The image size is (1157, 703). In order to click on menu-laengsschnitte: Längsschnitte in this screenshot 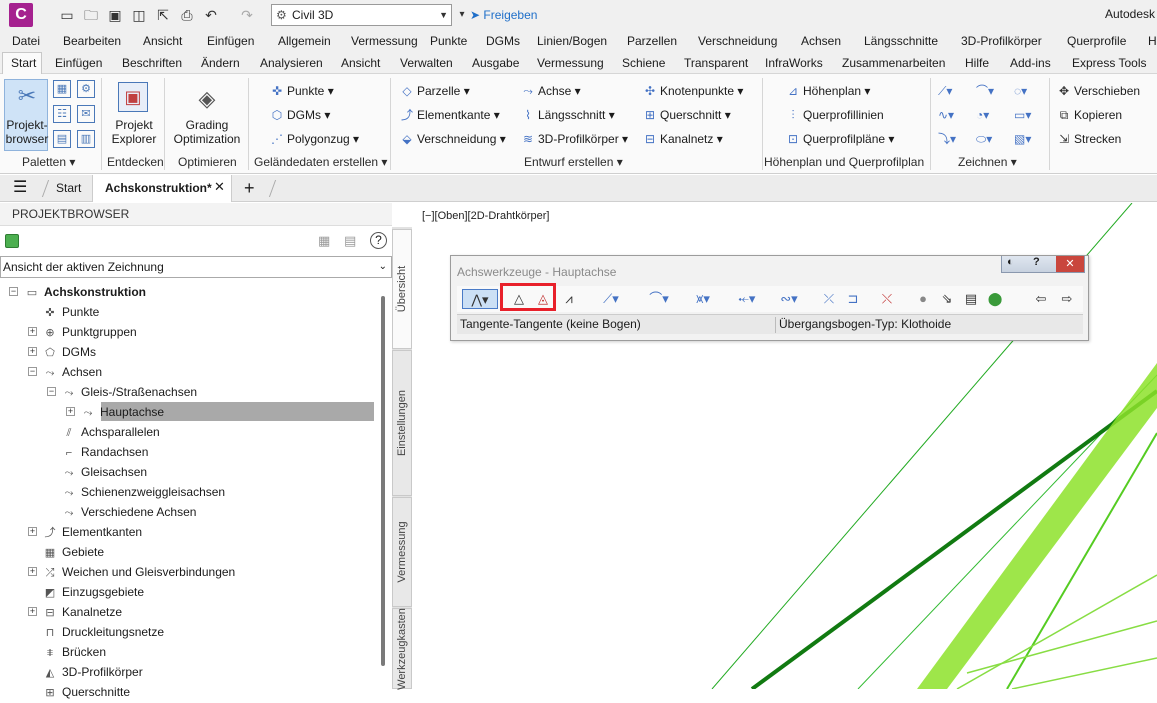, I will do `click(901, 41)`.